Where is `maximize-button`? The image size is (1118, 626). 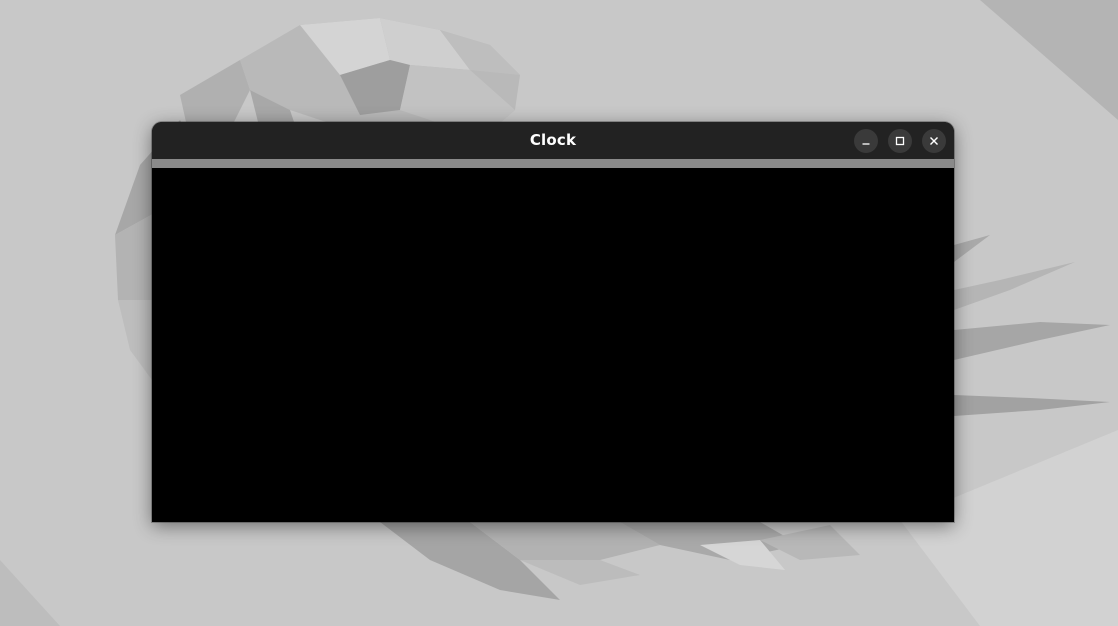
maximize-button is located at coordinates (900, 141).